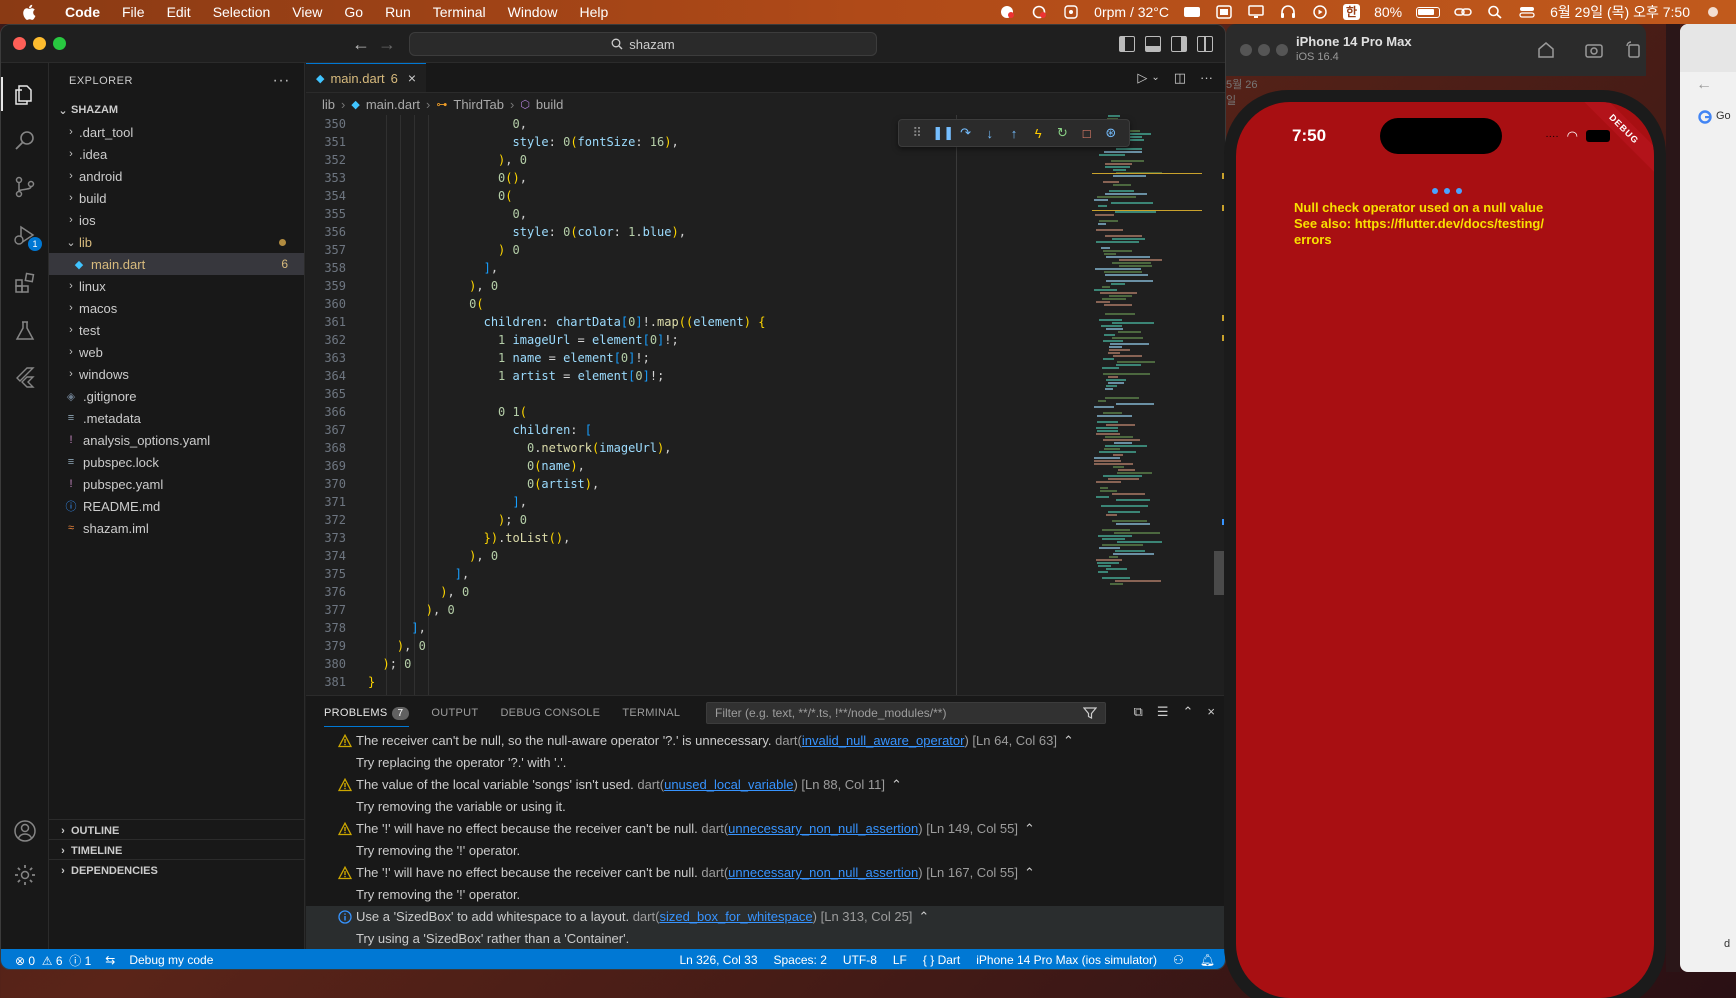  Describe the element at coordinates (1388, 12) in the screenshot. I see `battery-percent: 80%` at that location.